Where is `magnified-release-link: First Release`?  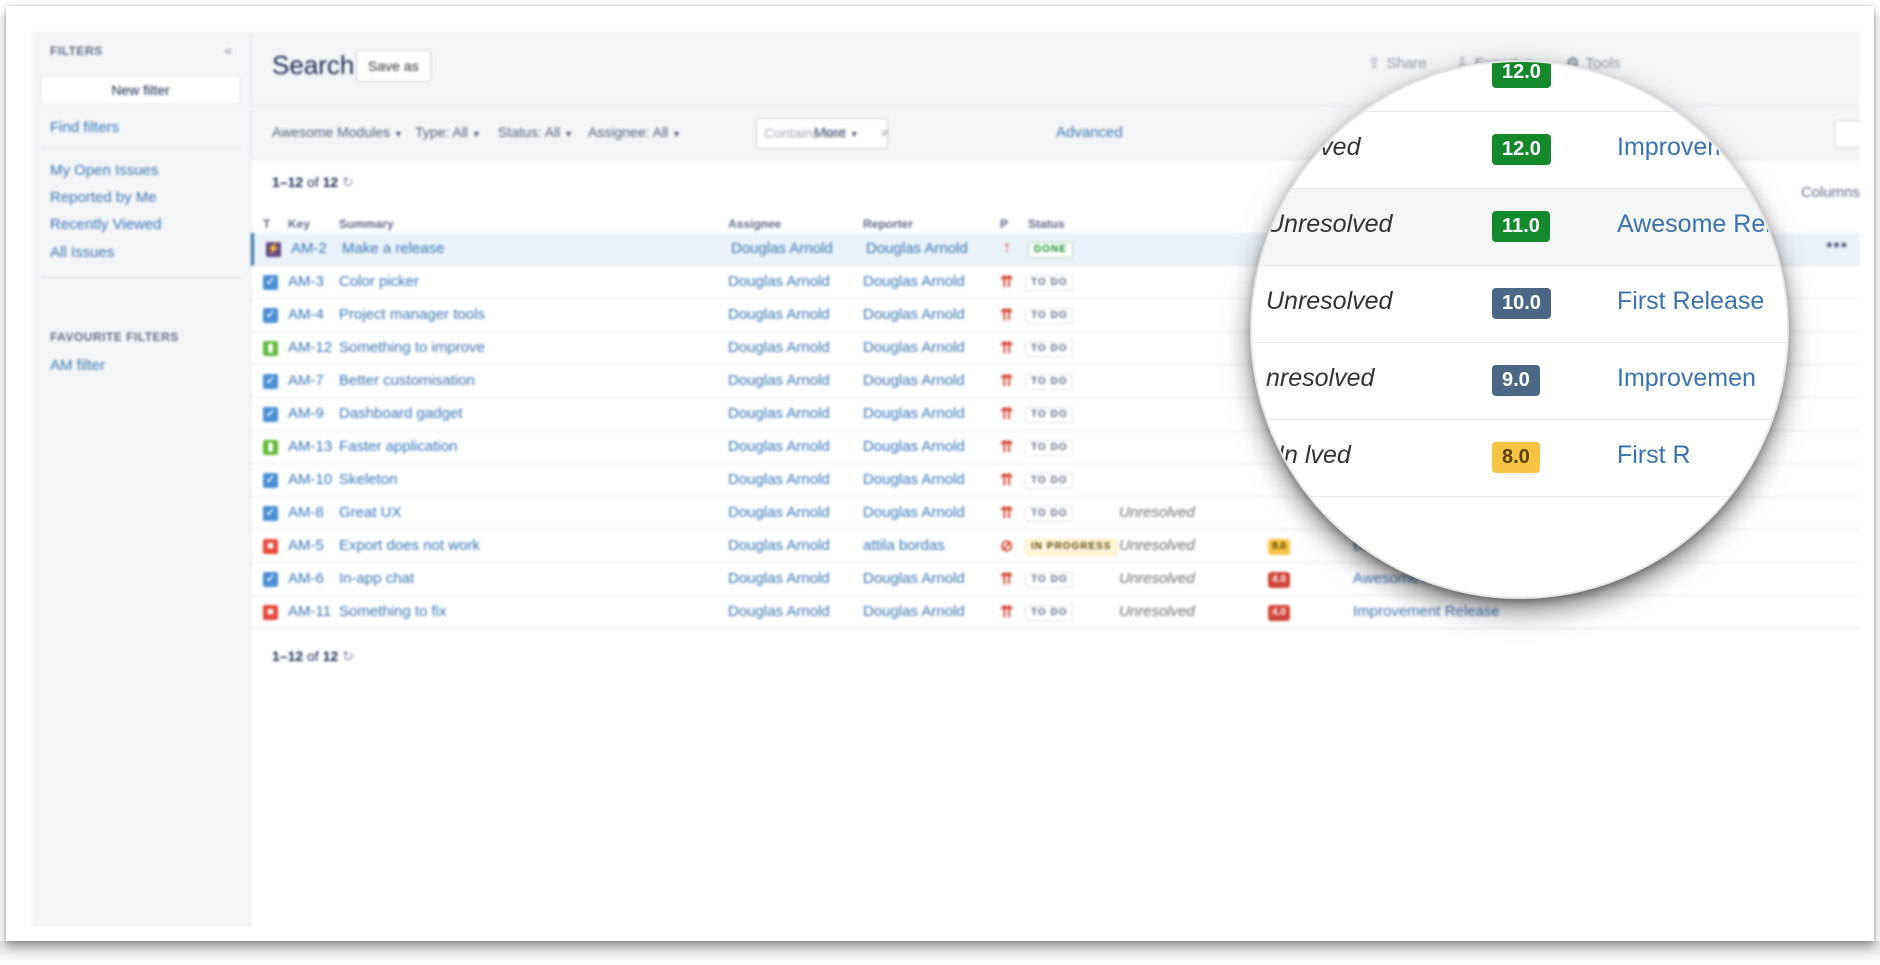
magnified-release-link: First Release is located at coordinates (1690, 301).